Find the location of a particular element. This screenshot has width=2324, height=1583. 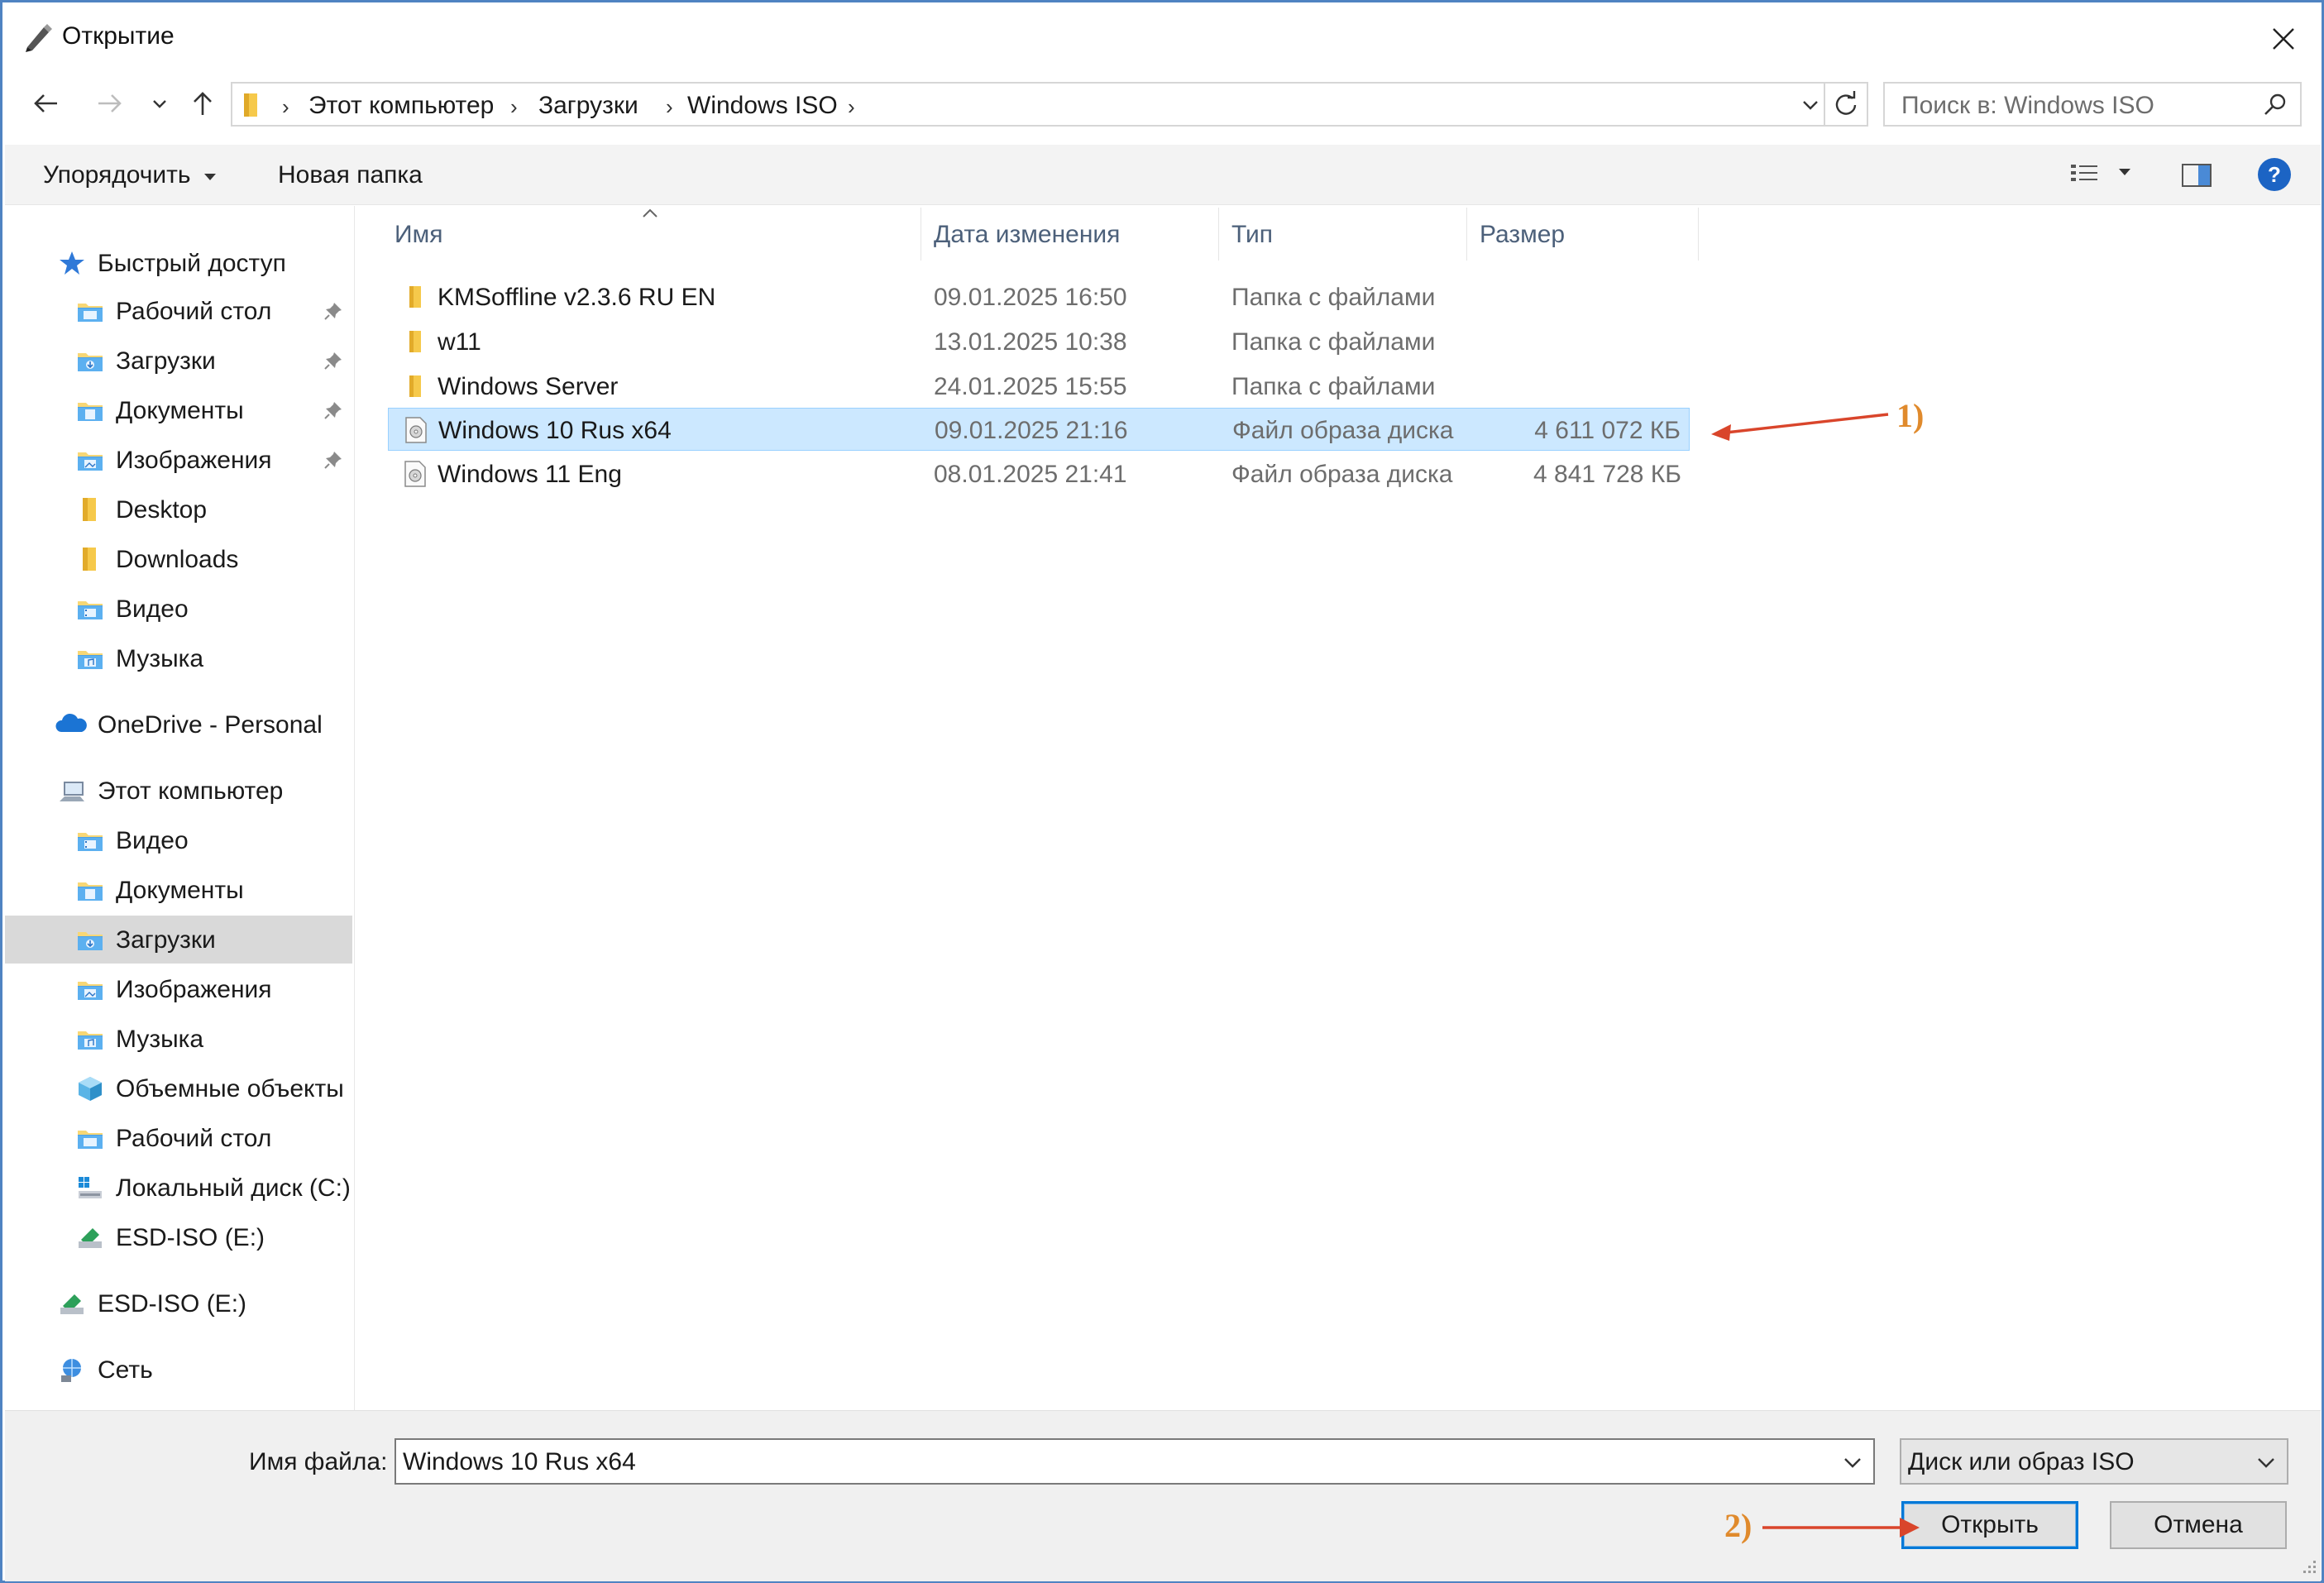

forward-button is located at coordinates (110, 103).